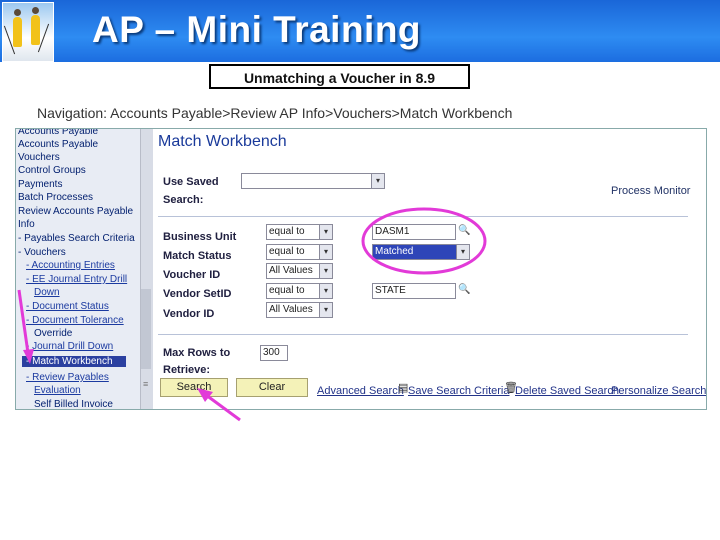 The width and height of the screenshot is (720, 540). What do you see at coordinates (42, 252) in the screenshot?
I see `sidebar-item-vouchers-sub: - Vouchers` at bounding box center [42, 252].